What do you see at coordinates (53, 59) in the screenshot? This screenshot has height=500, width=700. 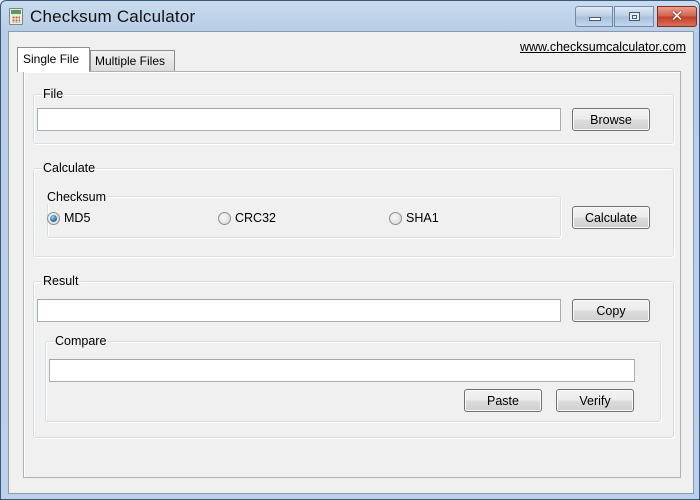 I see `tab-single-file: Single File` at bounding box center [53, 59].